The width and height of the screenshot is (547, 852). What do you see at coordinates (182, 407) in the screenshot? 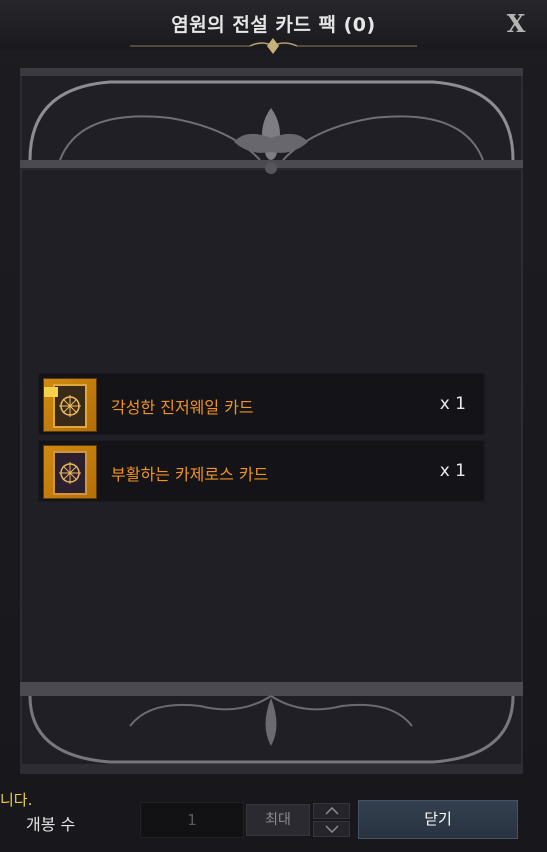
I see `item-name: 각성한 진저웨일 카드` at bounding box center [182, 407].